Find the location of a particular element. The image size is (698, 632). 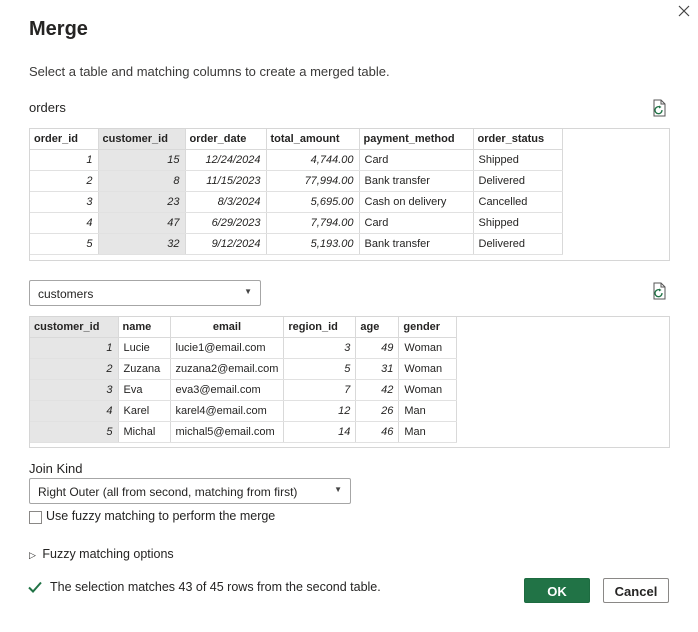

table-cell: Michal is located at coordinates (144, 432).